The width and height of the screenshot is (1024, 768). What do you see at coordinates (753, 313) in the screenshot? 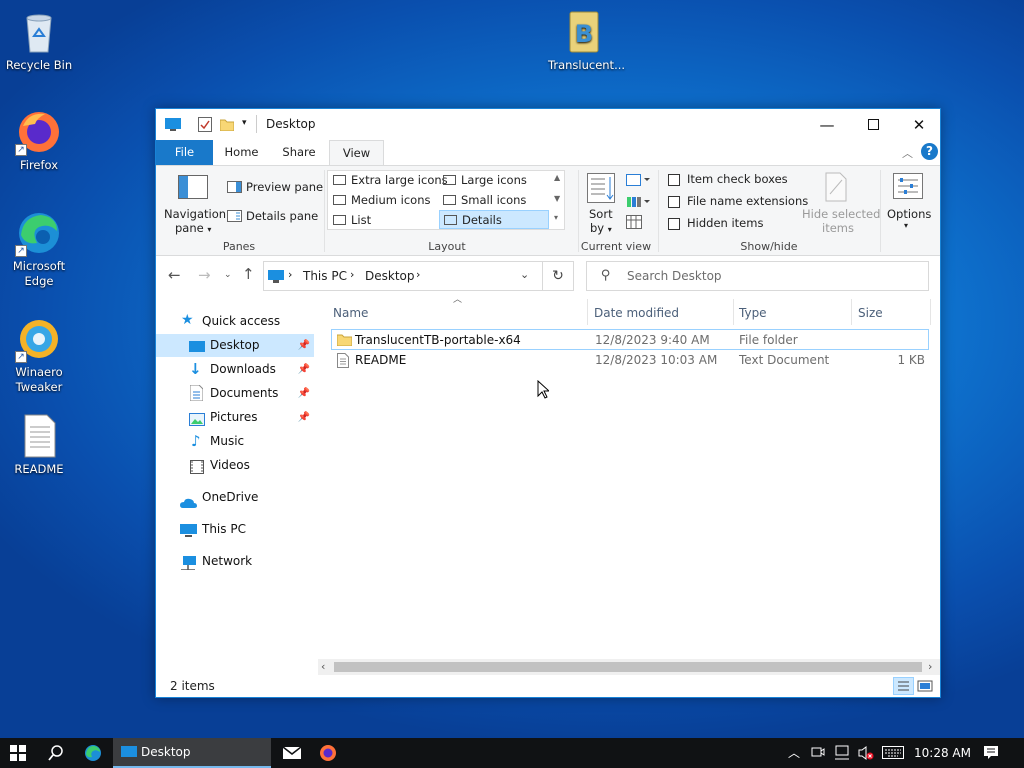
I see `column-header-type: Type` at bounding box center [753, 313].